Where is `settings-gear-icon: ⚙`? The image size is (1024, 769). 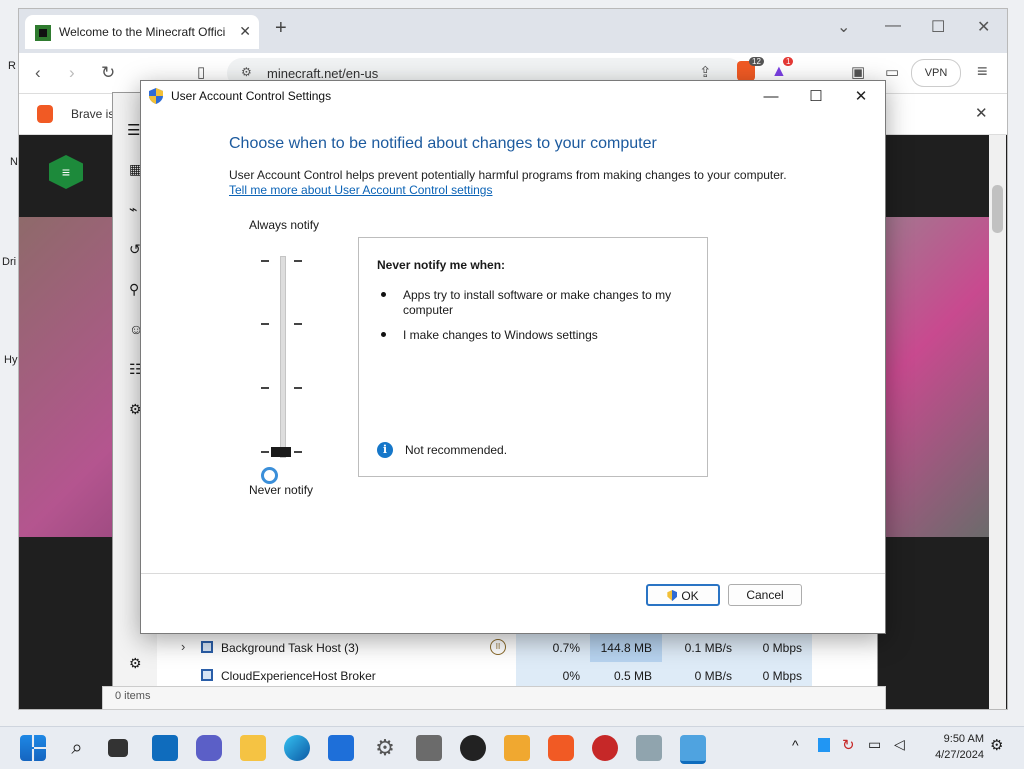 settings-gear-icon: ⚙ is located at coordinates (385, 748).